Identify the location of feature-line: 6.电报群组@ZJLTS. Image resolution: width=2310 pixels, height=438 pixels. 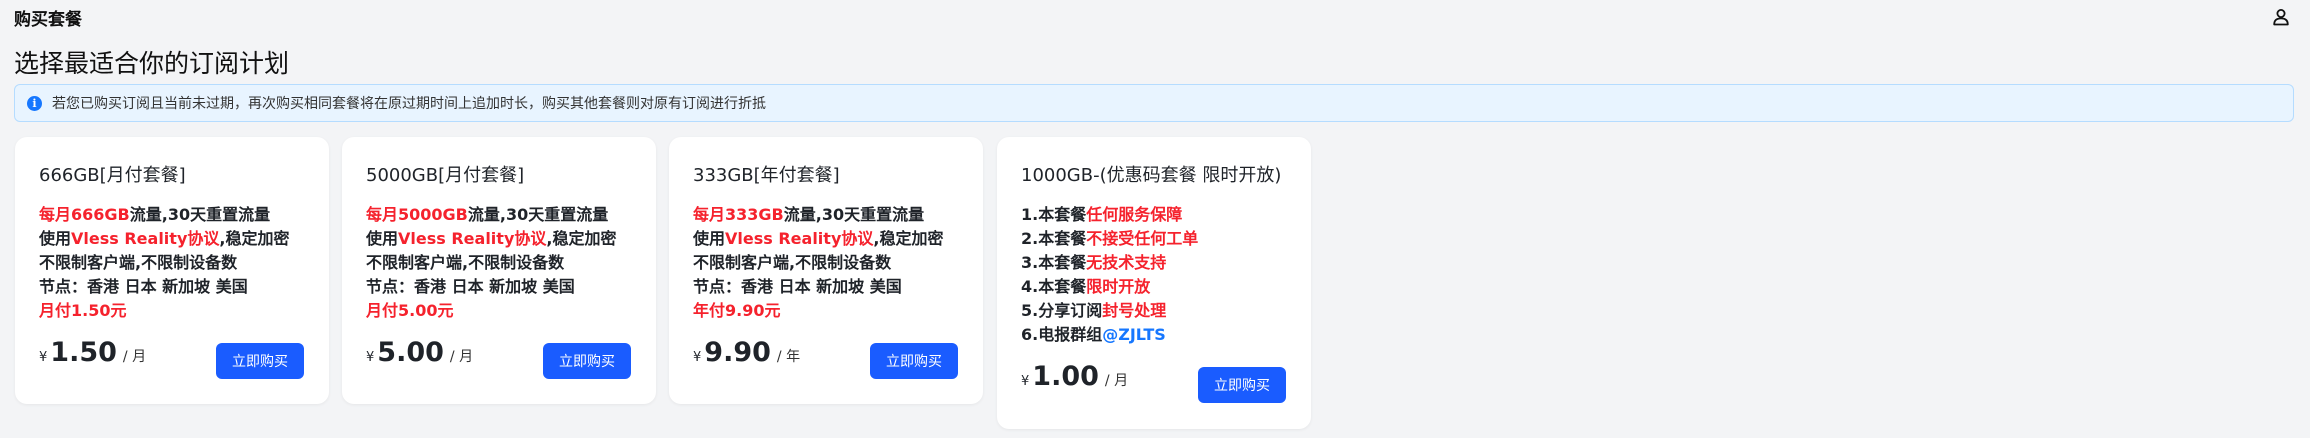
(1109, 335).